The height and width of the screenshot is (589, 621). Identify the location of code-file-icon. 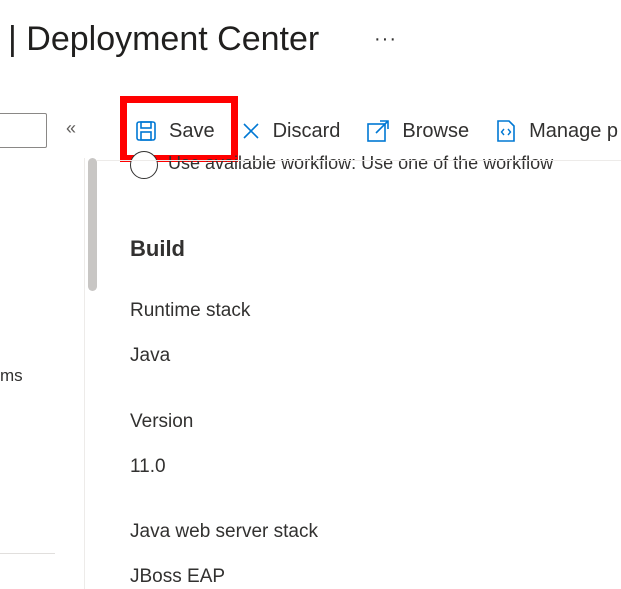
(506, 131).